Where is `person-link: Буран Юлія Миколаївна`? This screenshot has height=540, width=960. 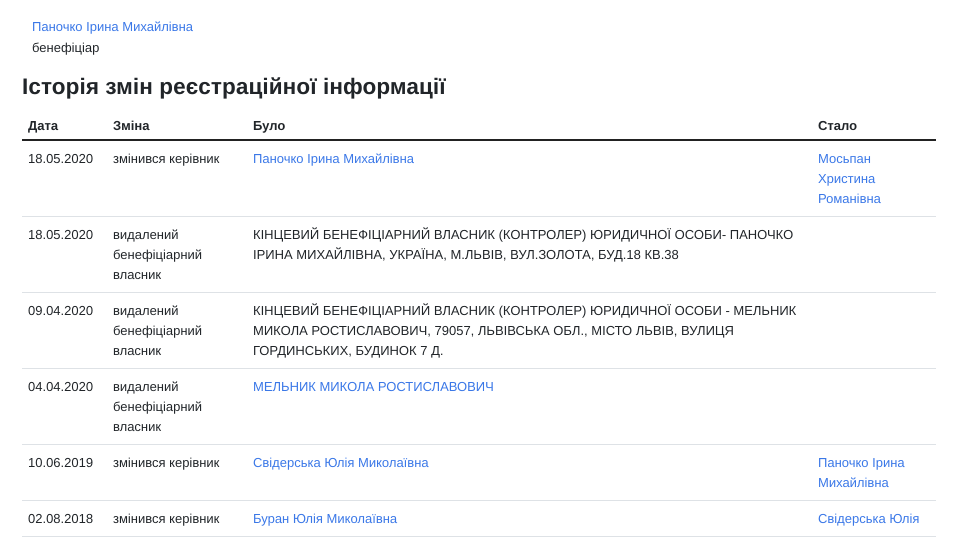
person-link: Буран Юлія Миколаївна is located at coordinates (529, 519).